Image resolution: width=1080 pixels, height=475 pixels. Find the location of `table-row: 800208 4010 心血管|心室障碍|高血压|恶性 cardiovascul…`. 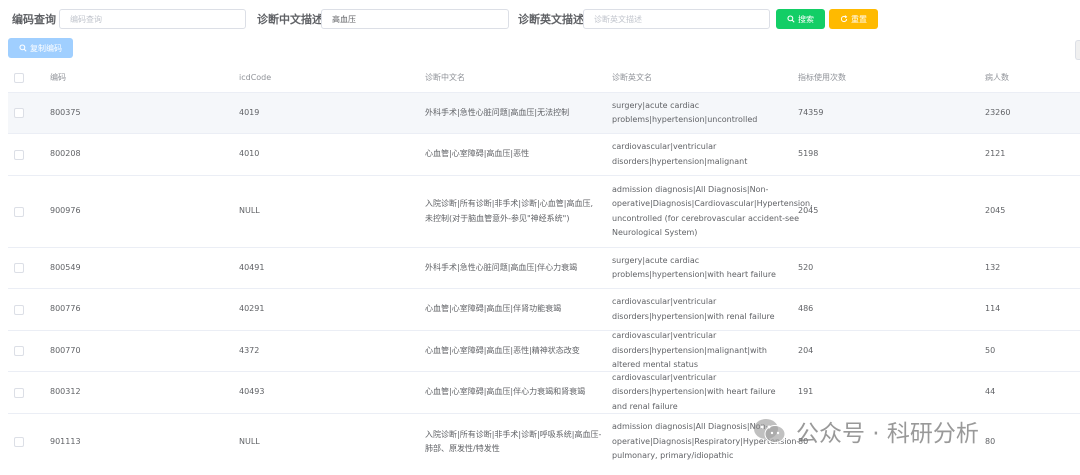

table-row: 800208 4010 心血管|心室障碍|高血压|恶性 cardiovascul… is located at coordinates (544, 155).